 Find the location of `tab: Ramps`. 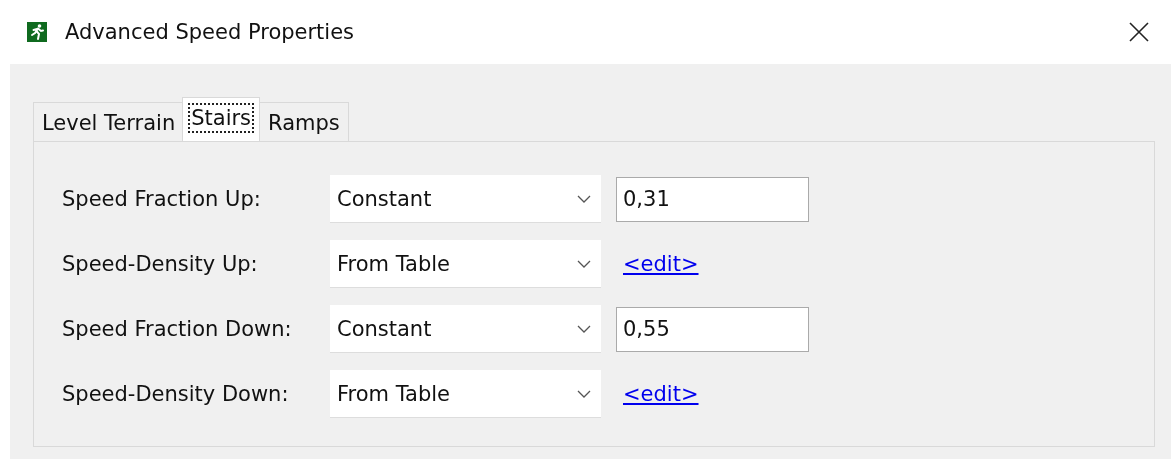

tab: Ramps is located at coordinates (304, 121).